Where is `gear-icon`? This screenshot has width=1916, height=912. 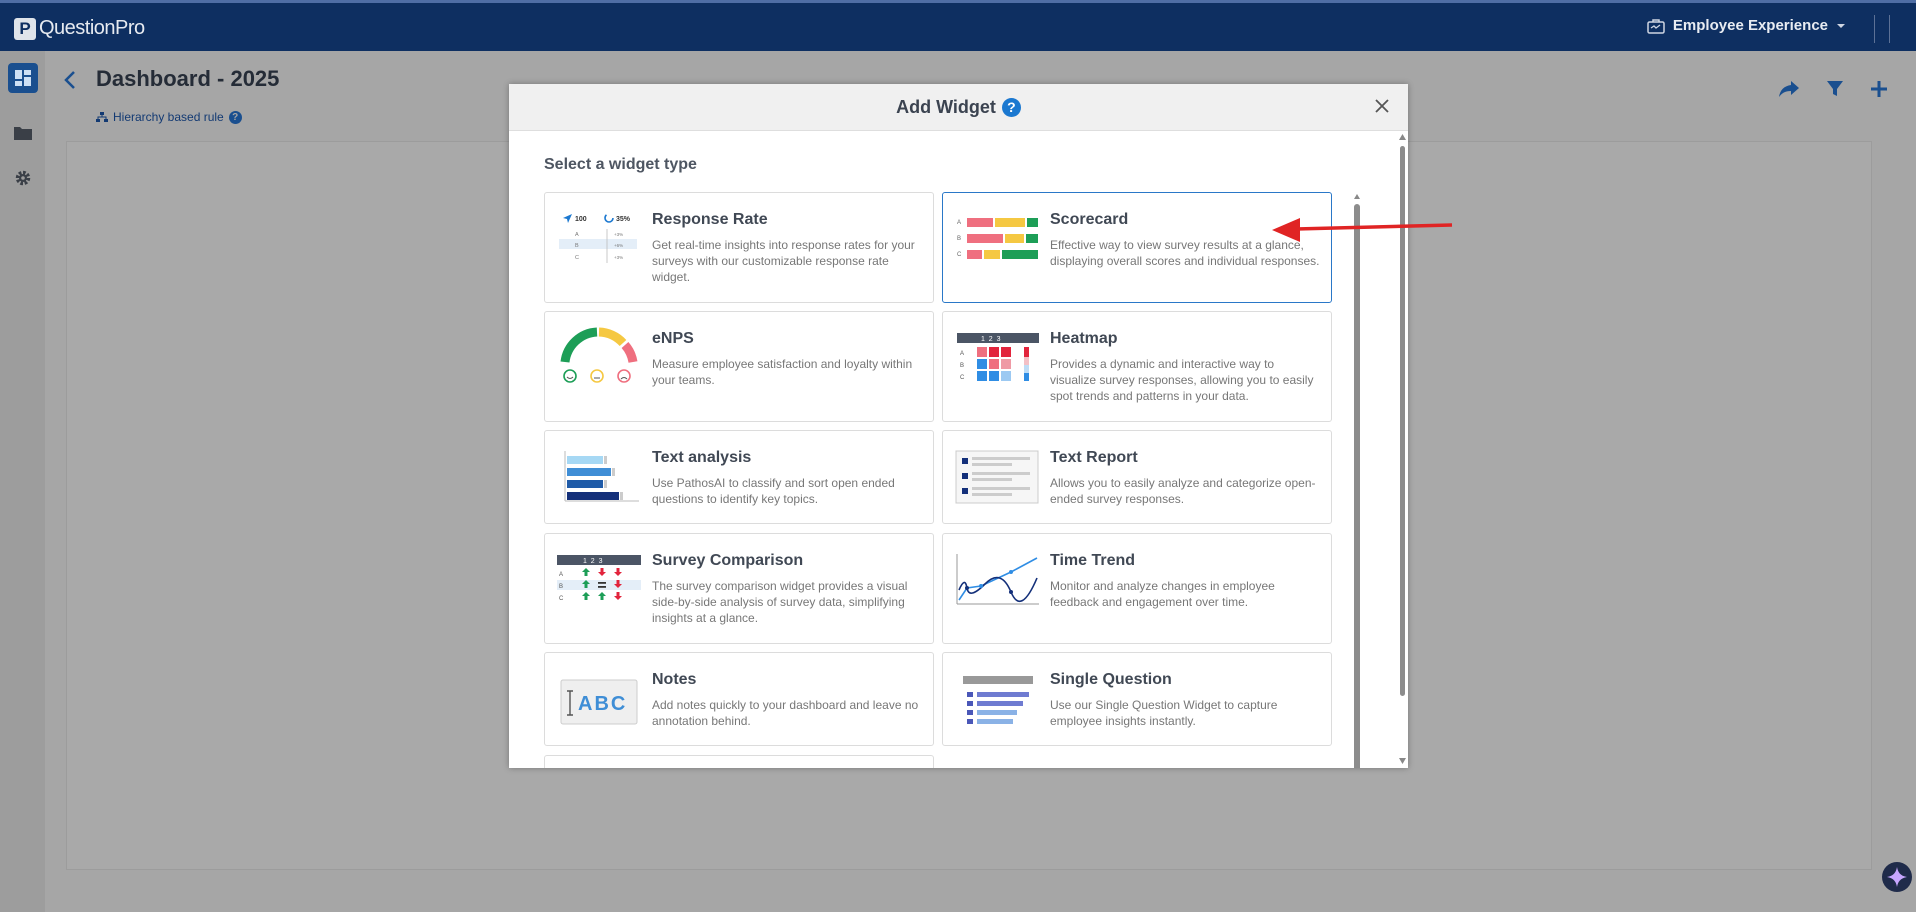 gear-icon is located at coordinates (23, 178).